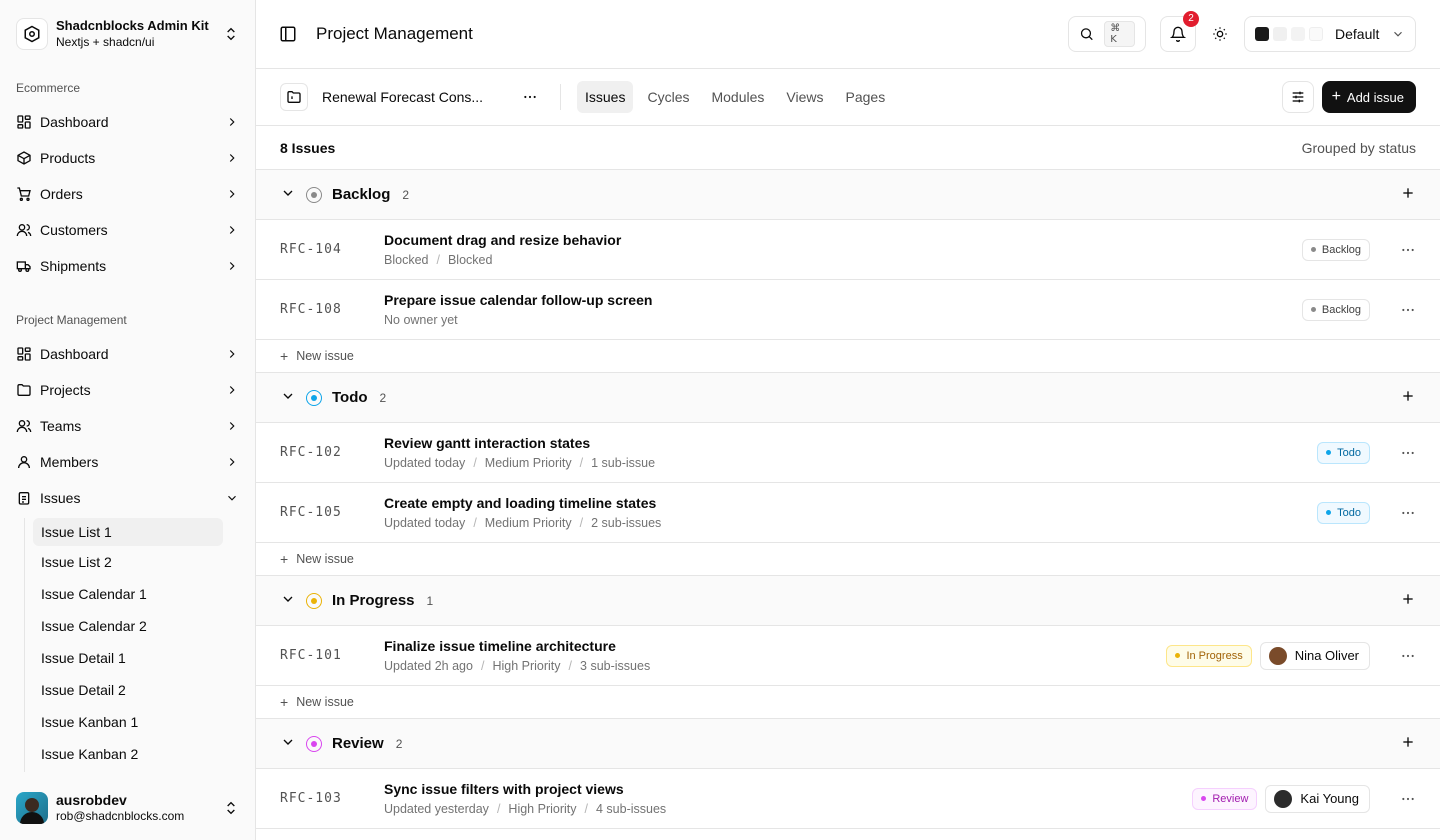 The image size is (1440, 840). Describe the element at coordinates (788, 789) in the screenshot. I see `issue-title: Sync issue filters with project views` at that location.